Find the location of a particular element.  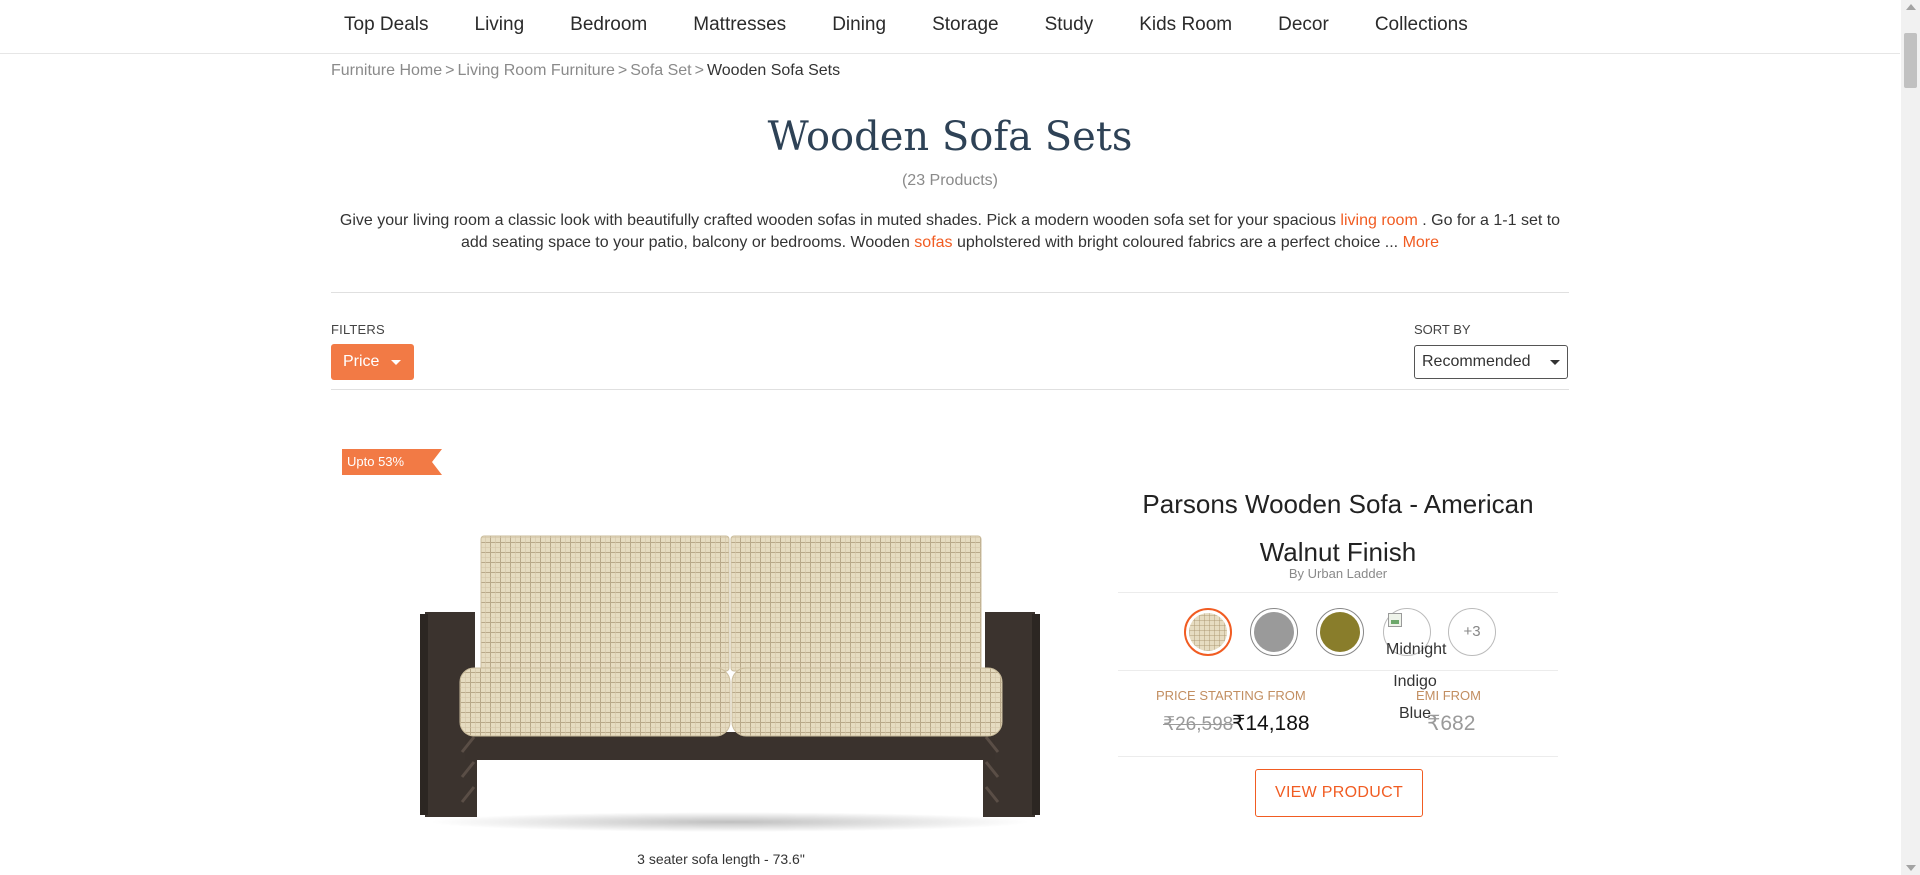

sofa-product-image is located at coordinates (730, 682).